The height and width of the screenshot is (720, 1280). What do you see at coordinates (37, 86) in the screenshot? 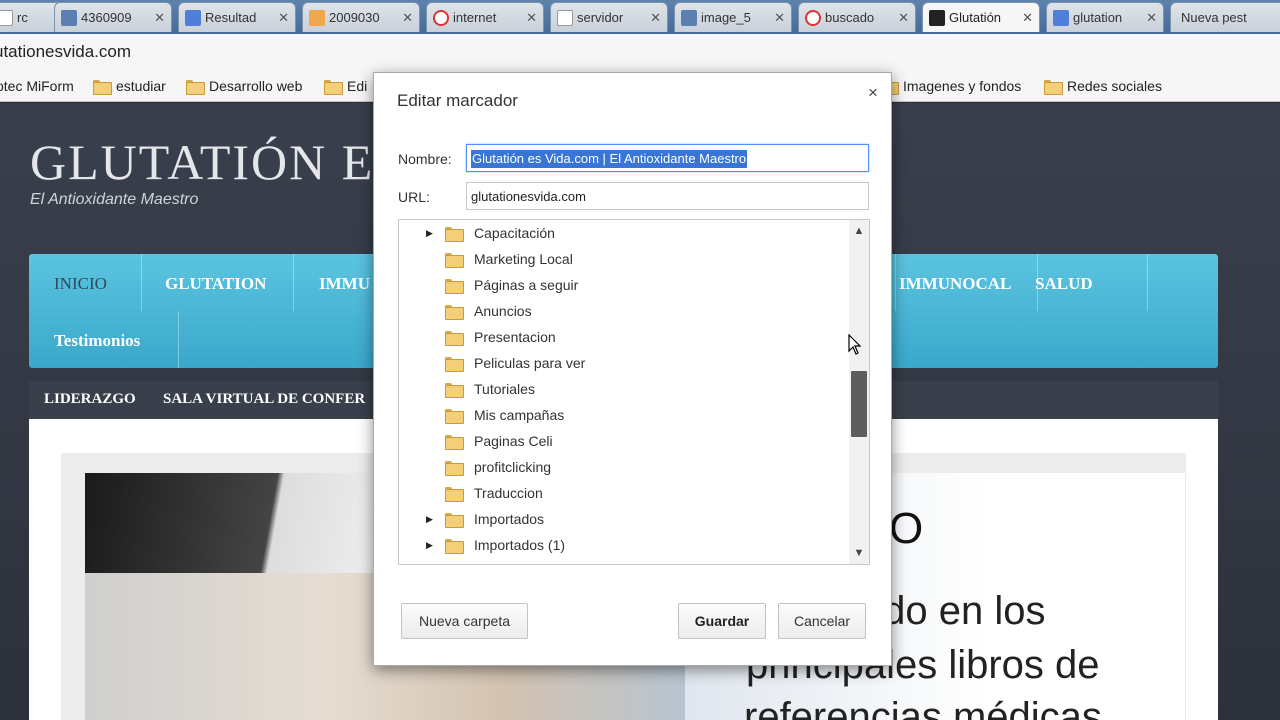
I see `bookmark-item: otec MiForm` at bounding box center [37, 86].